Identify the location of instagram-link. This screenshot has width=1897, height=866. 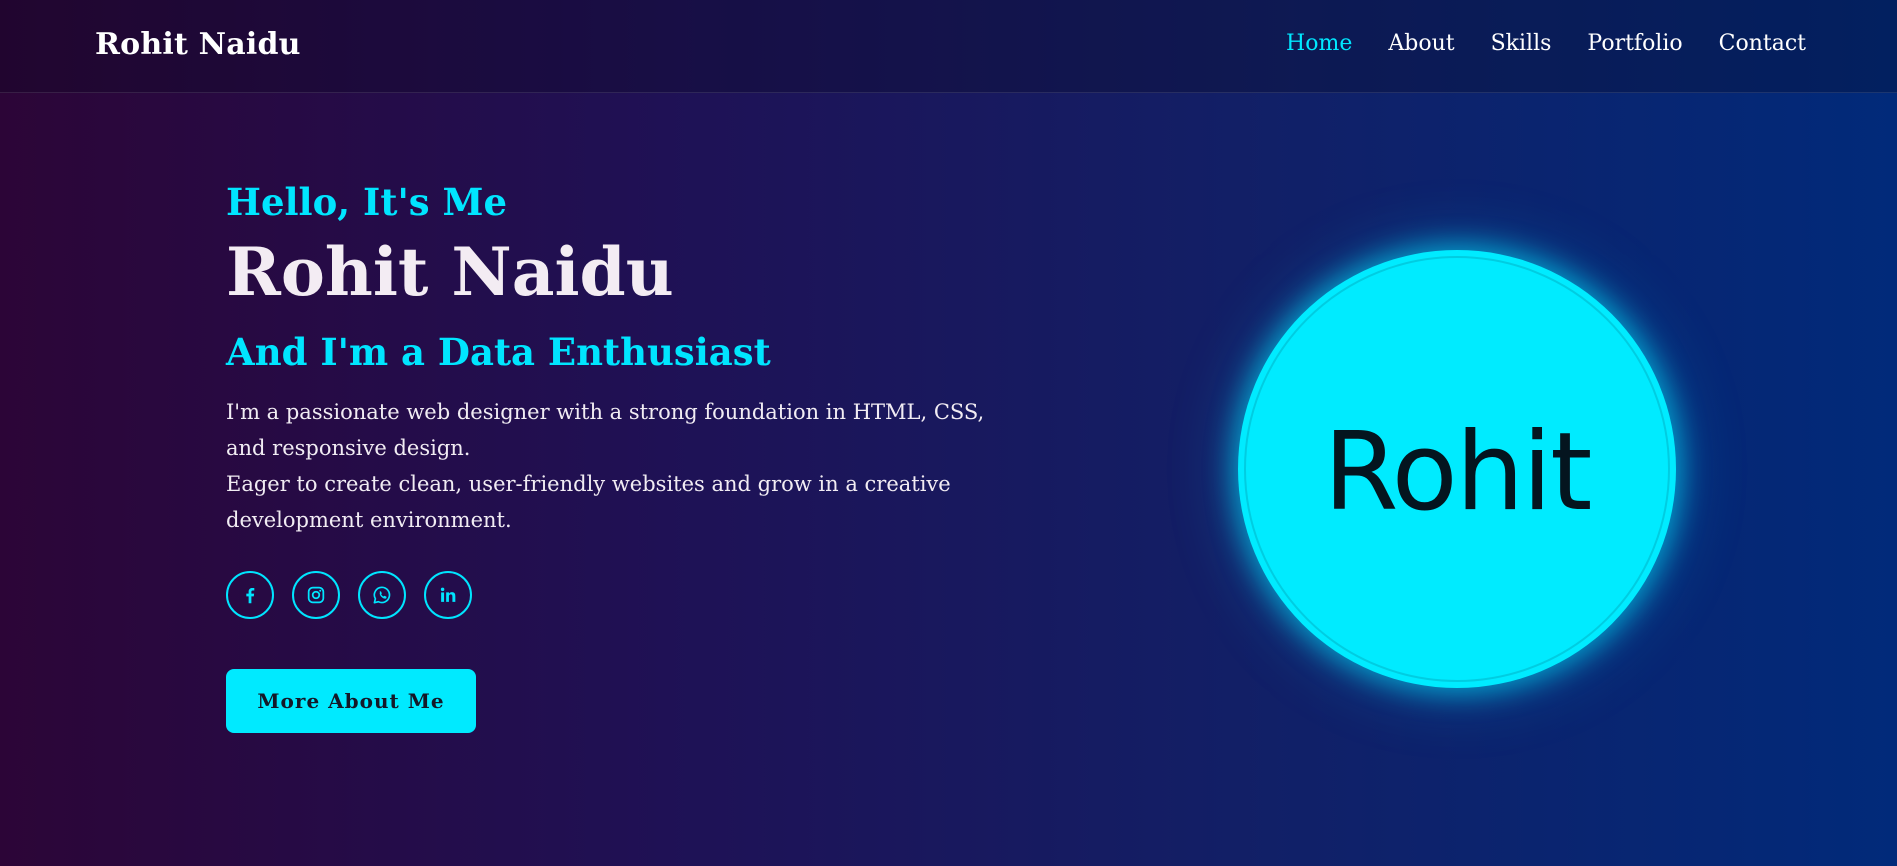
(316, 595).